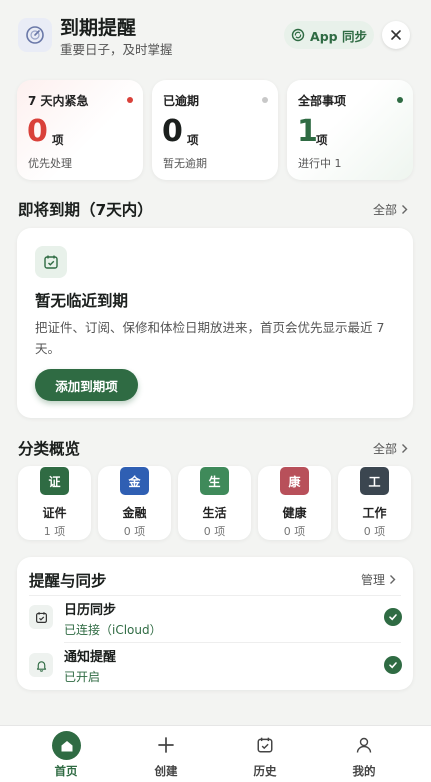  I want to click on category-name: 工作, so click(374, 513).